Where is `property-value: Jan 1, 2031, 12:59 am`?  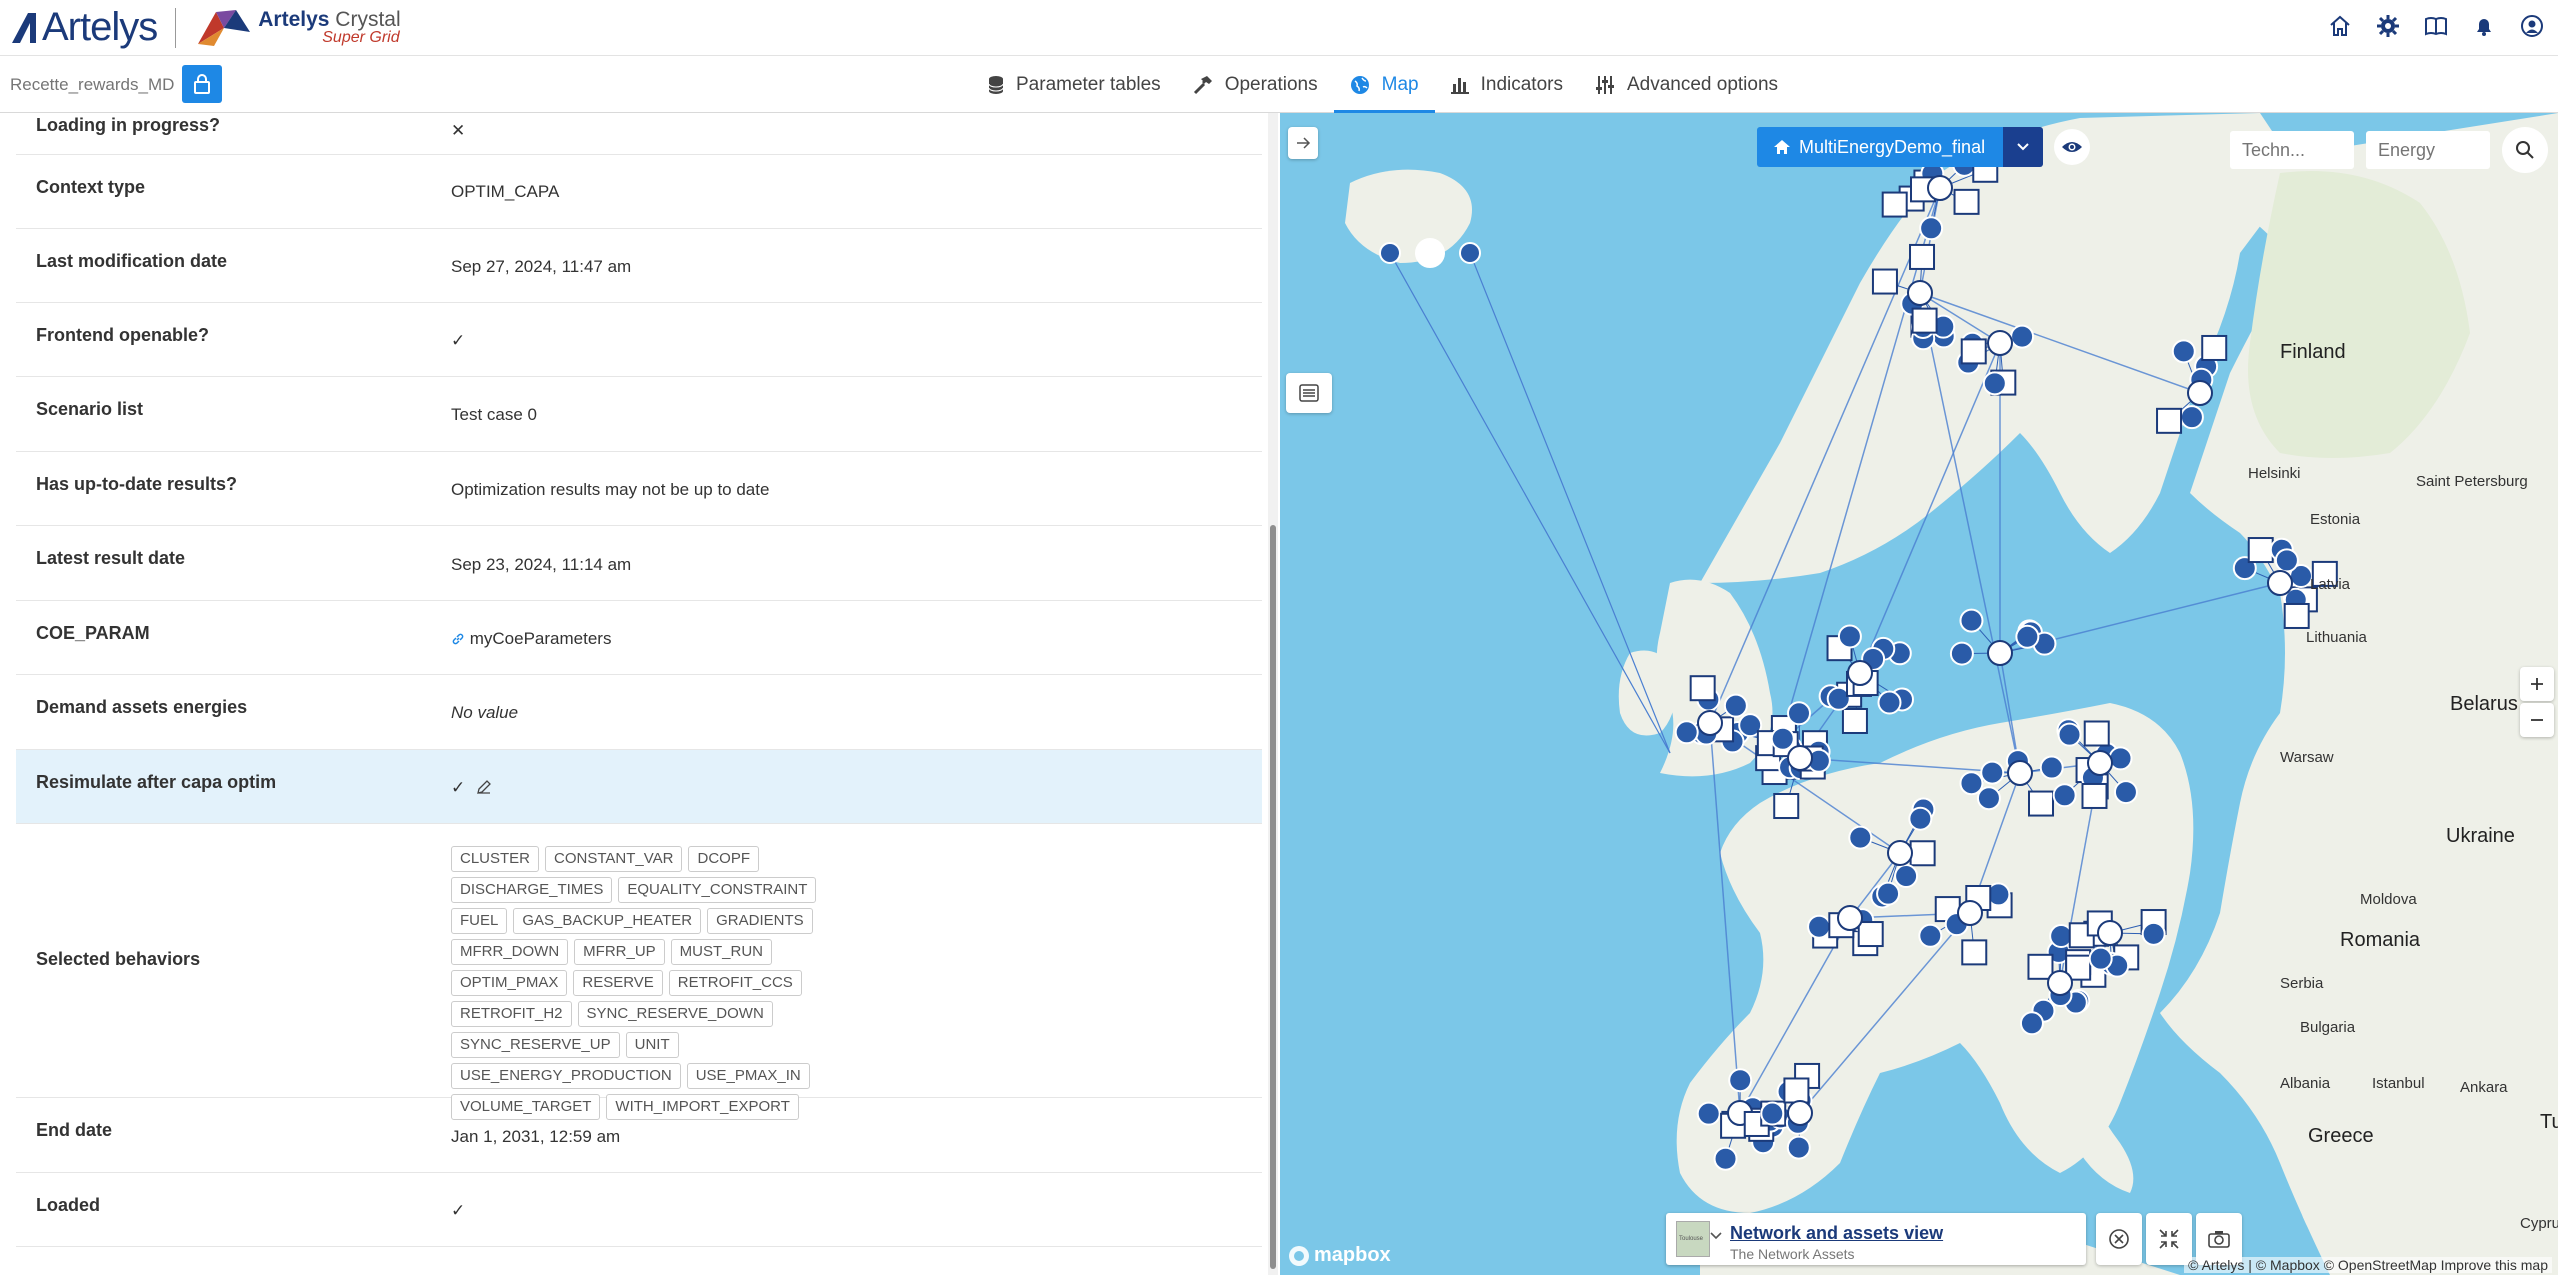 property-value: Jan 1, 2031, 12:59 am is located at coordinates (535, 1137).